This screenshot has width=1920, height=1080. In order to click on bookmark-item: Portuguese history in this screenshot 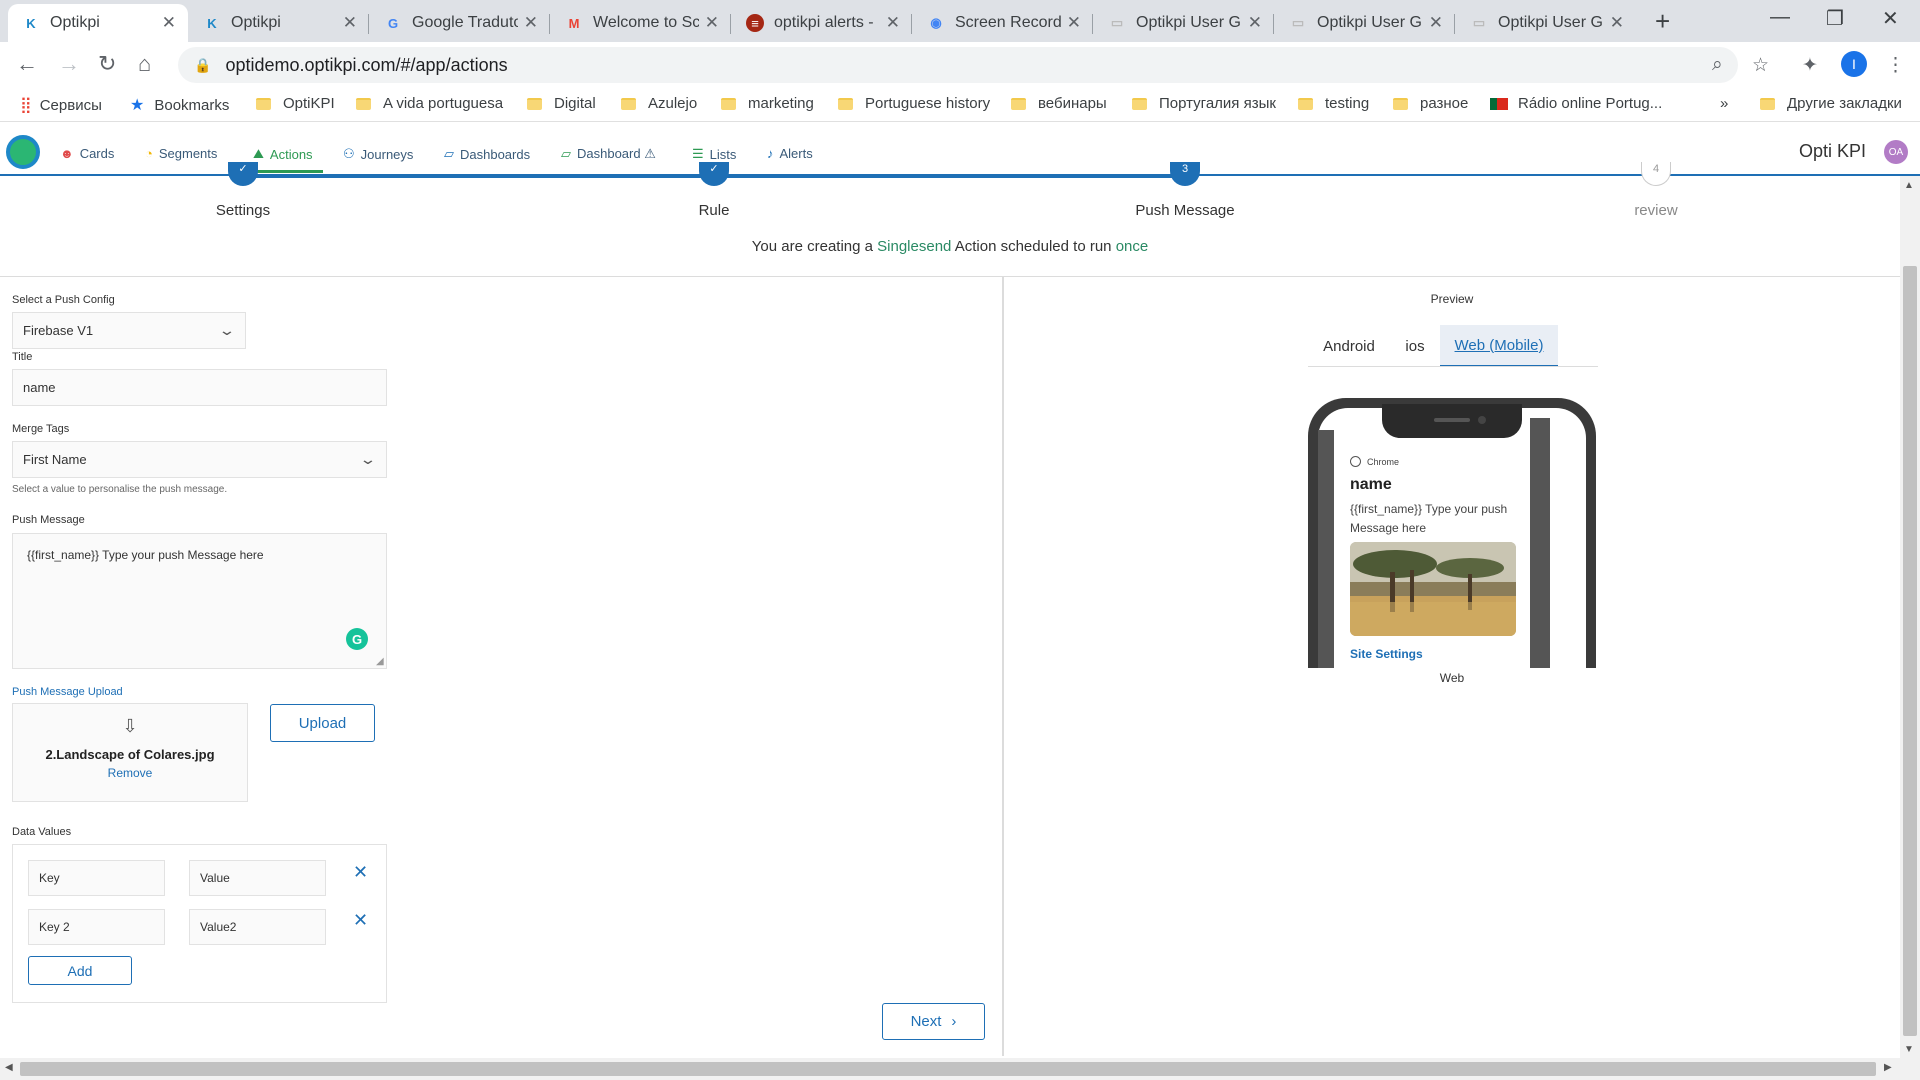, I will do `click(914, 103)`.